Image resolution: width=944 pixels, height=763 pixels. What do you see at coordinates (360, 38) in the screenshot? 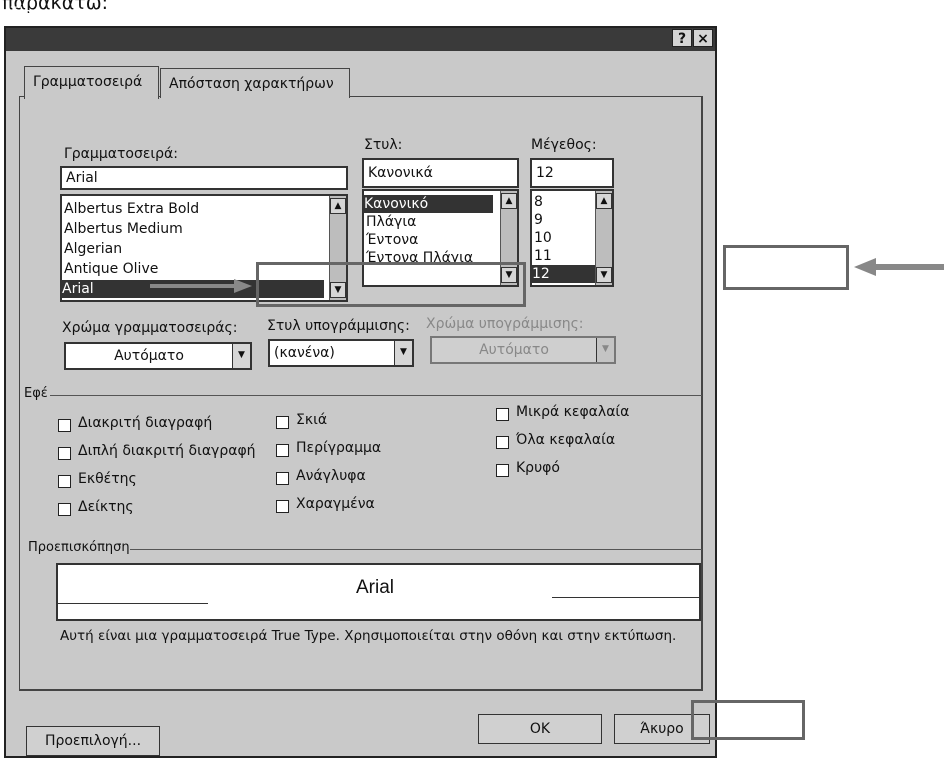
I see `title-bar` at bounding box center [360, 38].